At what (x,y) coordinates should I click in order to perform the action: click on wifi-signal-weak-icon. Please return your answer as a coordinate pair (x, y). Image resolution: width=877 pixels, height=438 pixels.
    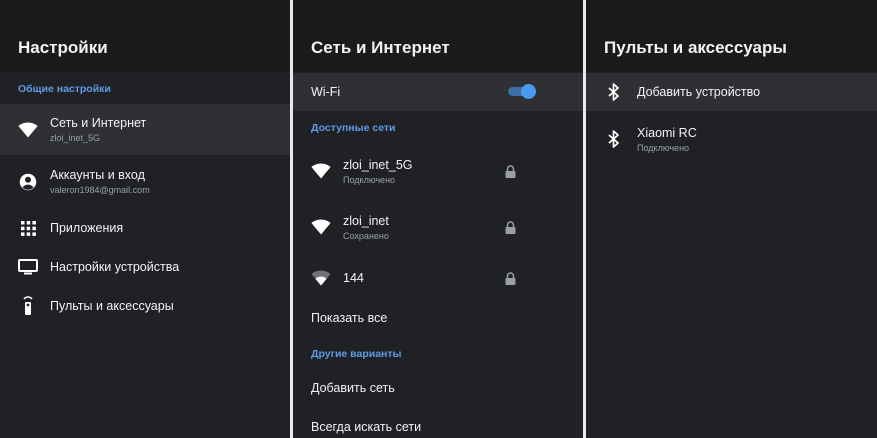
    Looking at the image, I should click on (321, 278).